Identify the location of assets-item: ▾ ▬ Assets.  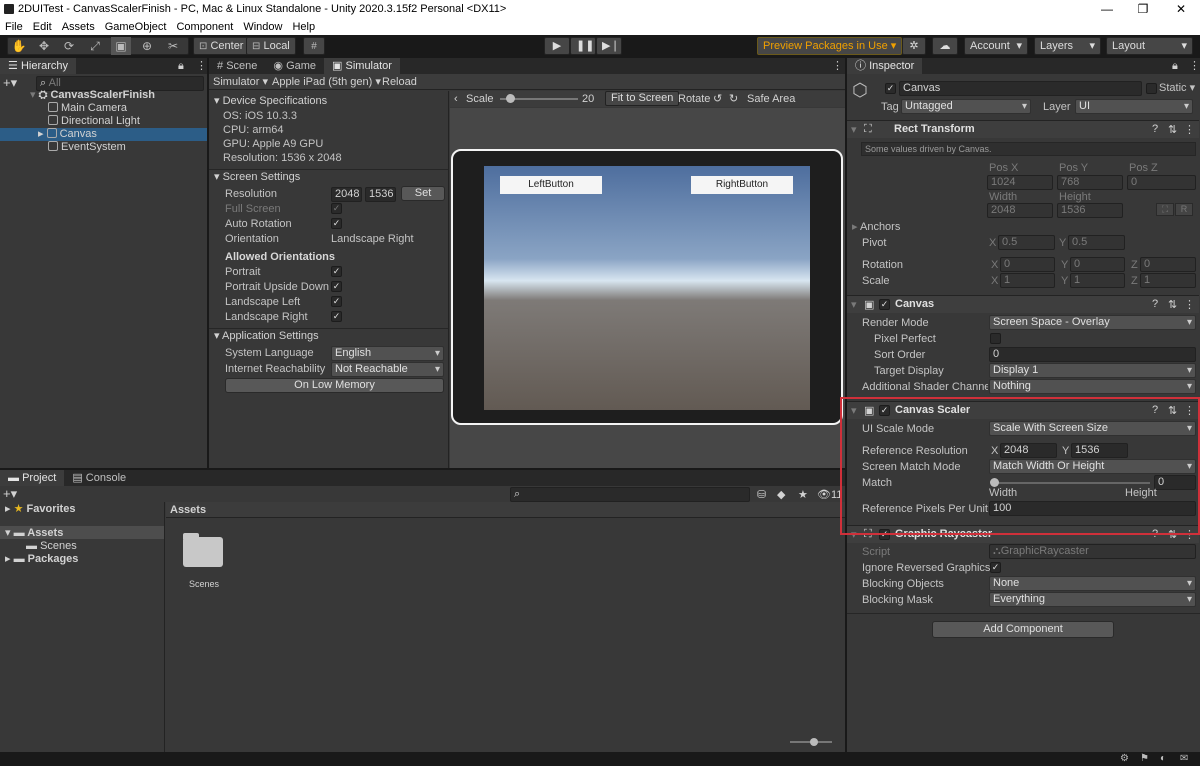
(34, 533).